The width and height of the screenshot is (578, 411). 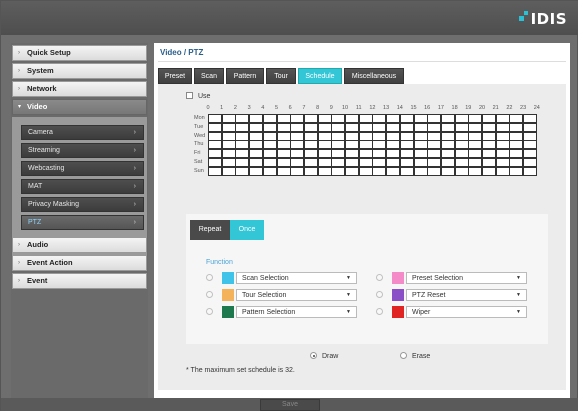 What do you see at coordinates (374, 76) in the screenshot?
I see `tab-miscellaneous: Miscellaneous` at bounding box center [374, 76].